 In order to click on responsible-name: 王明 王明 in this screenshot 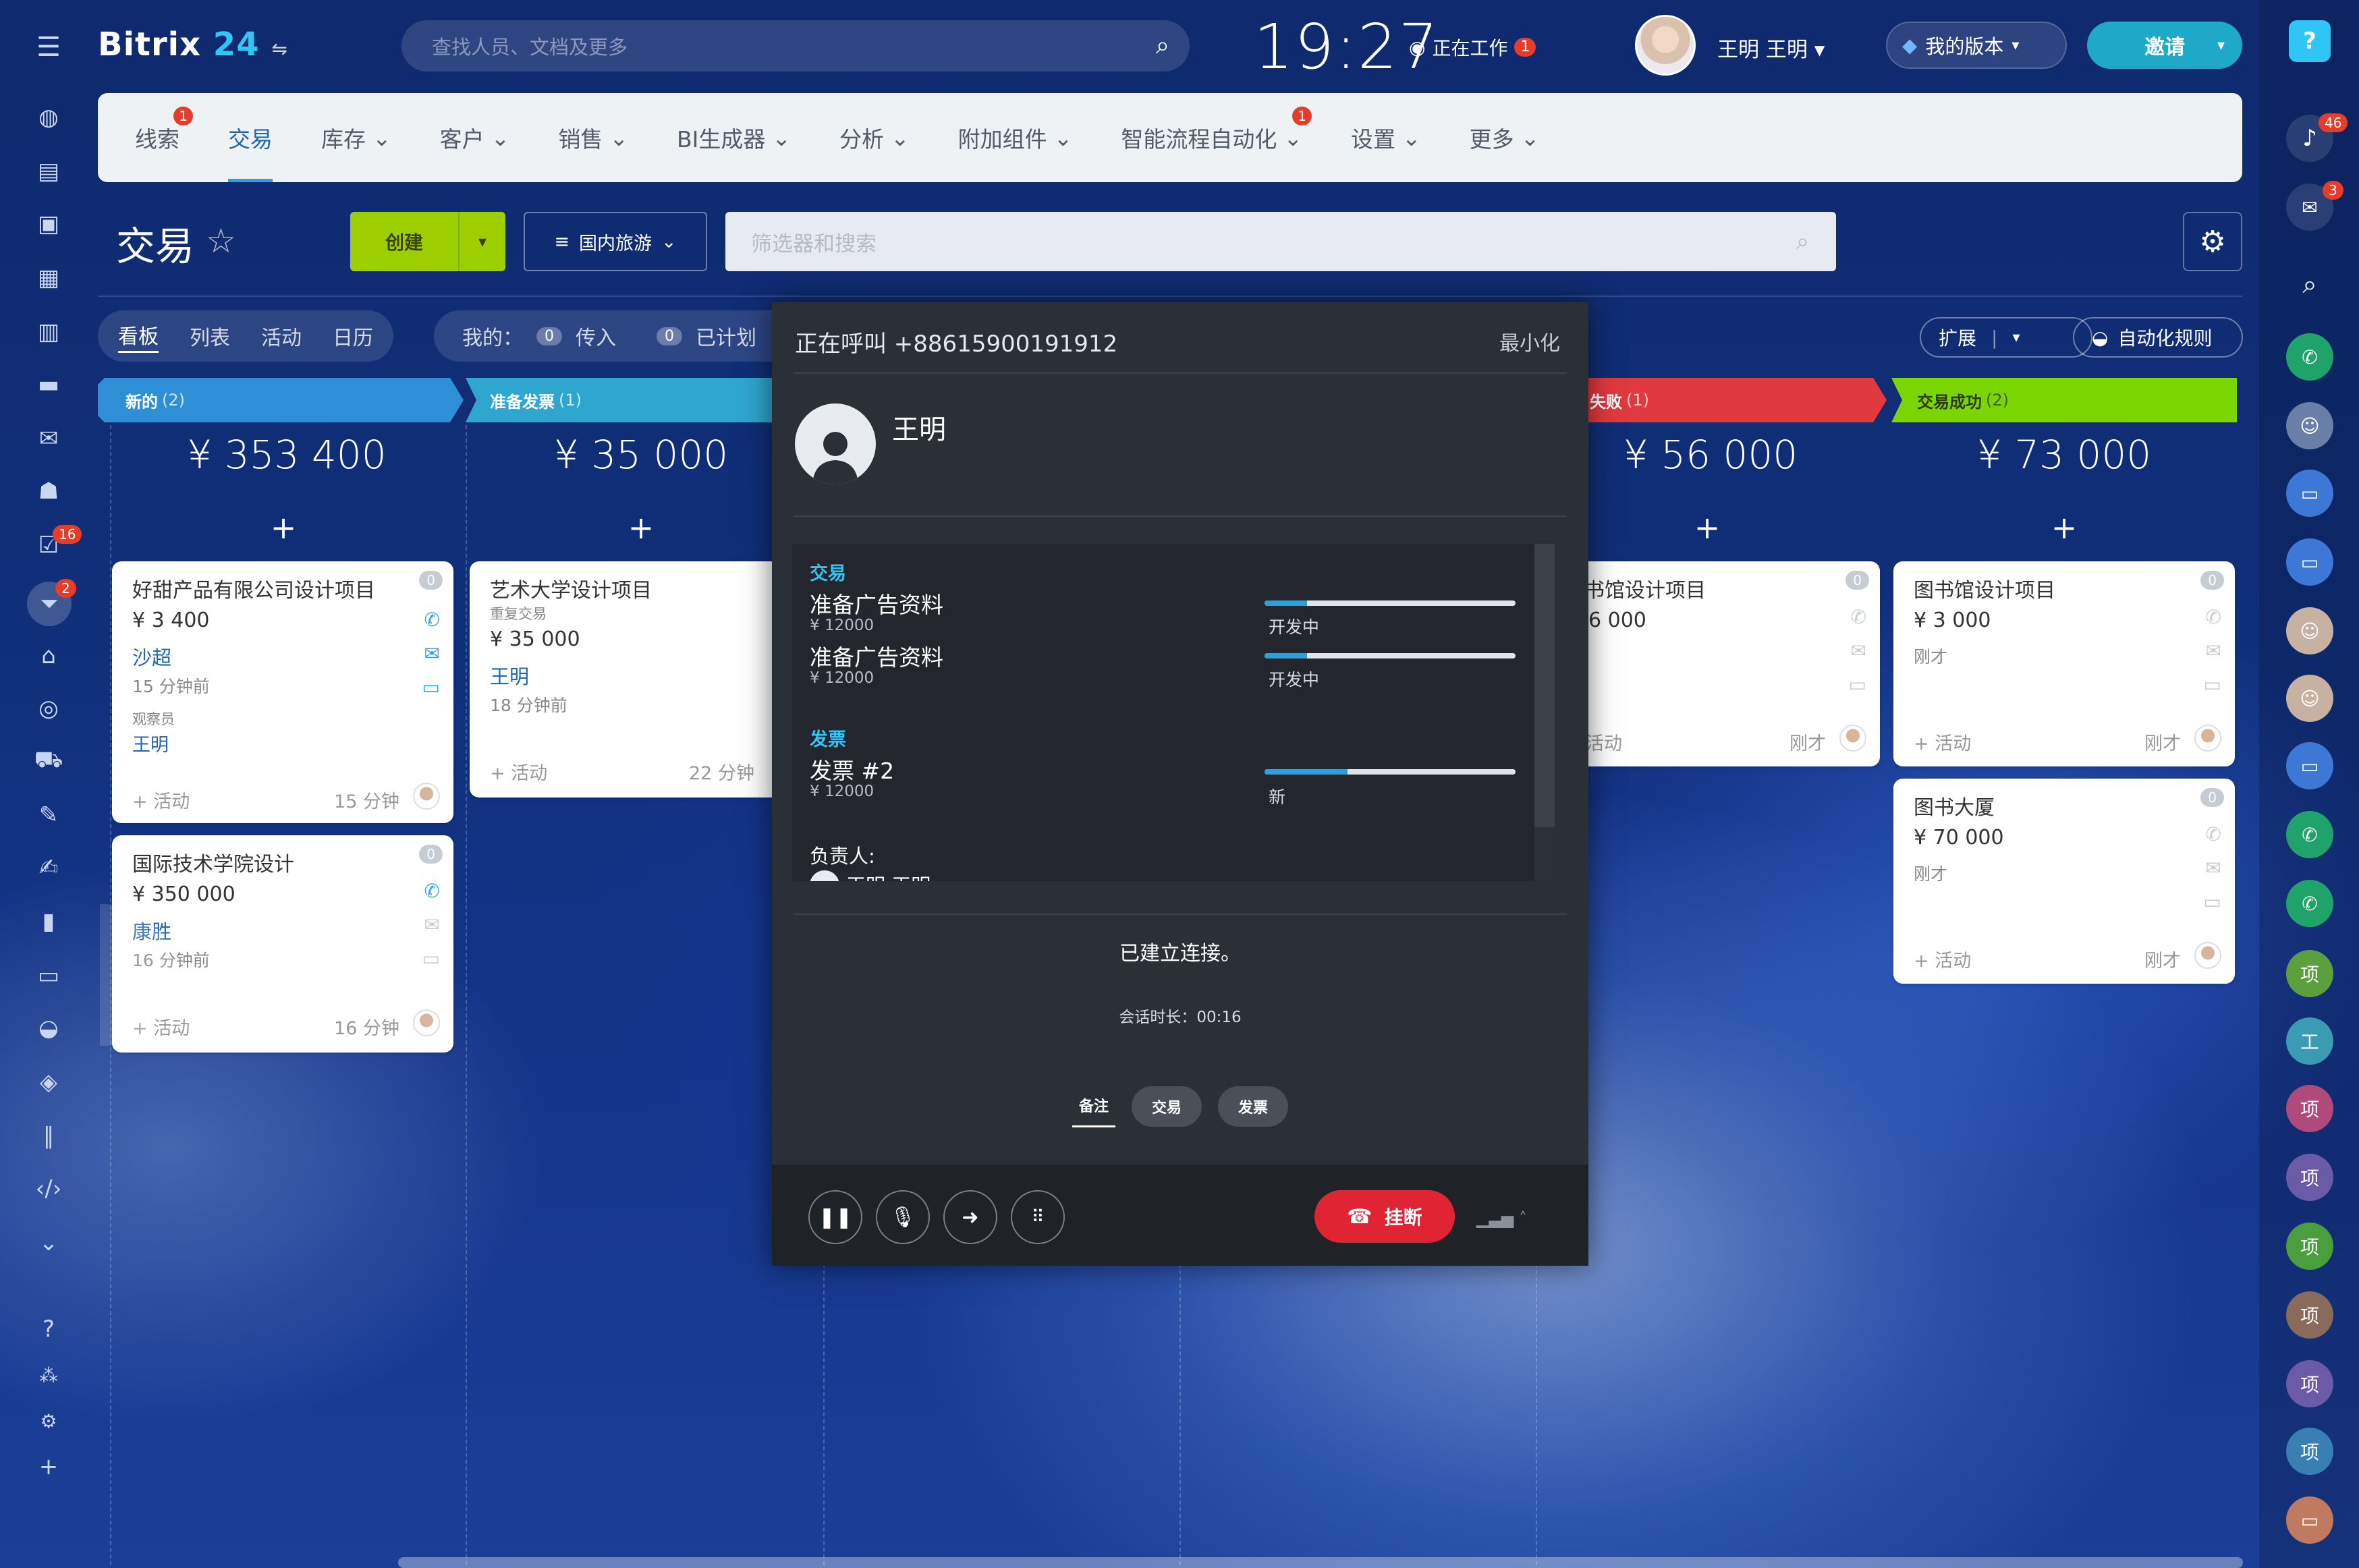, I will do `click(889, 875)`.